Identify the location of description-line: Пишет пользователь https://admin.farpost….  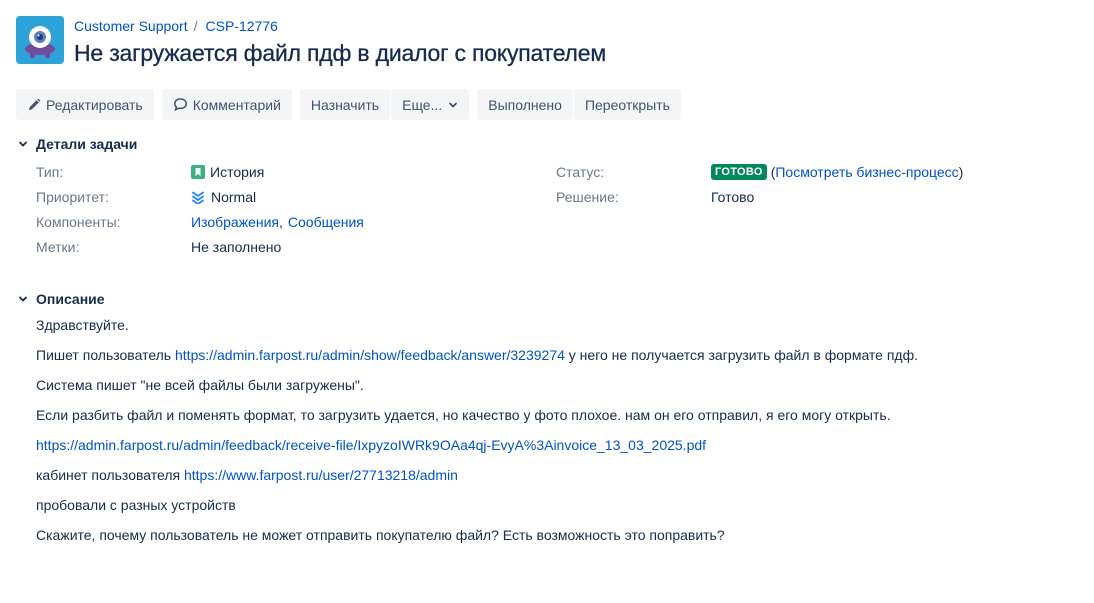
(556, 360).